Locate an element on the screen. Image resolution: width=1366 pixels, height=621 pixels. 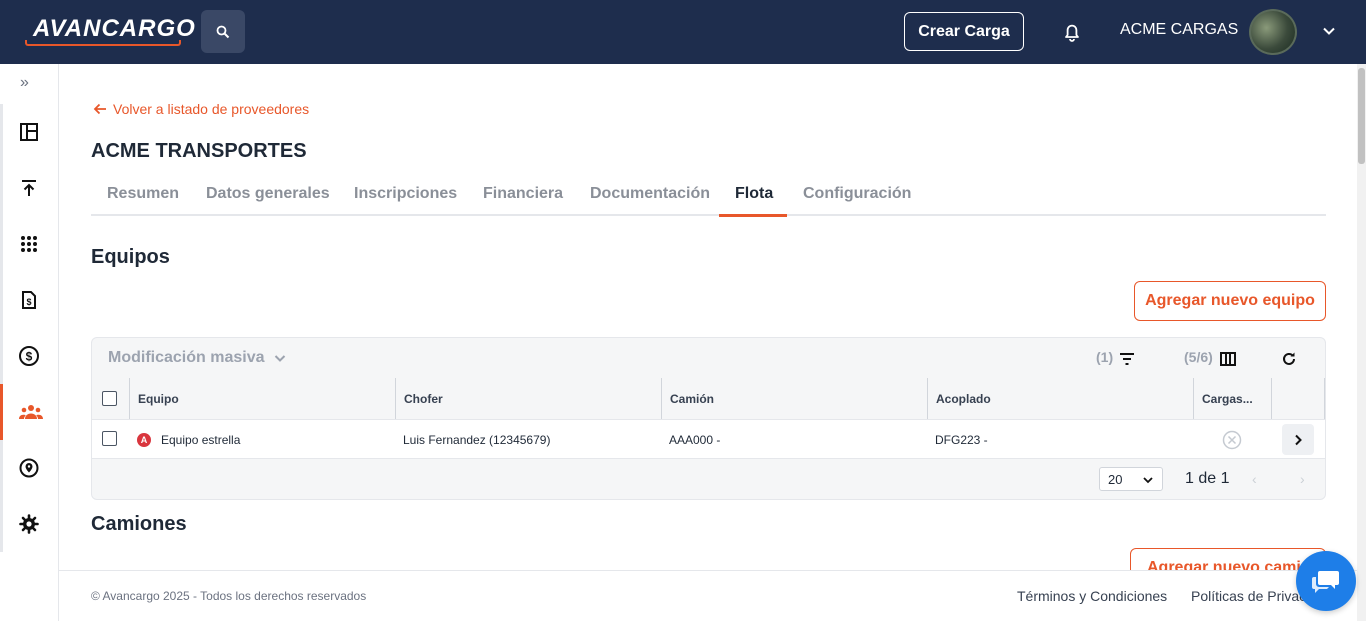
camiones-title: Camiones is located at coordinates (139, 524).